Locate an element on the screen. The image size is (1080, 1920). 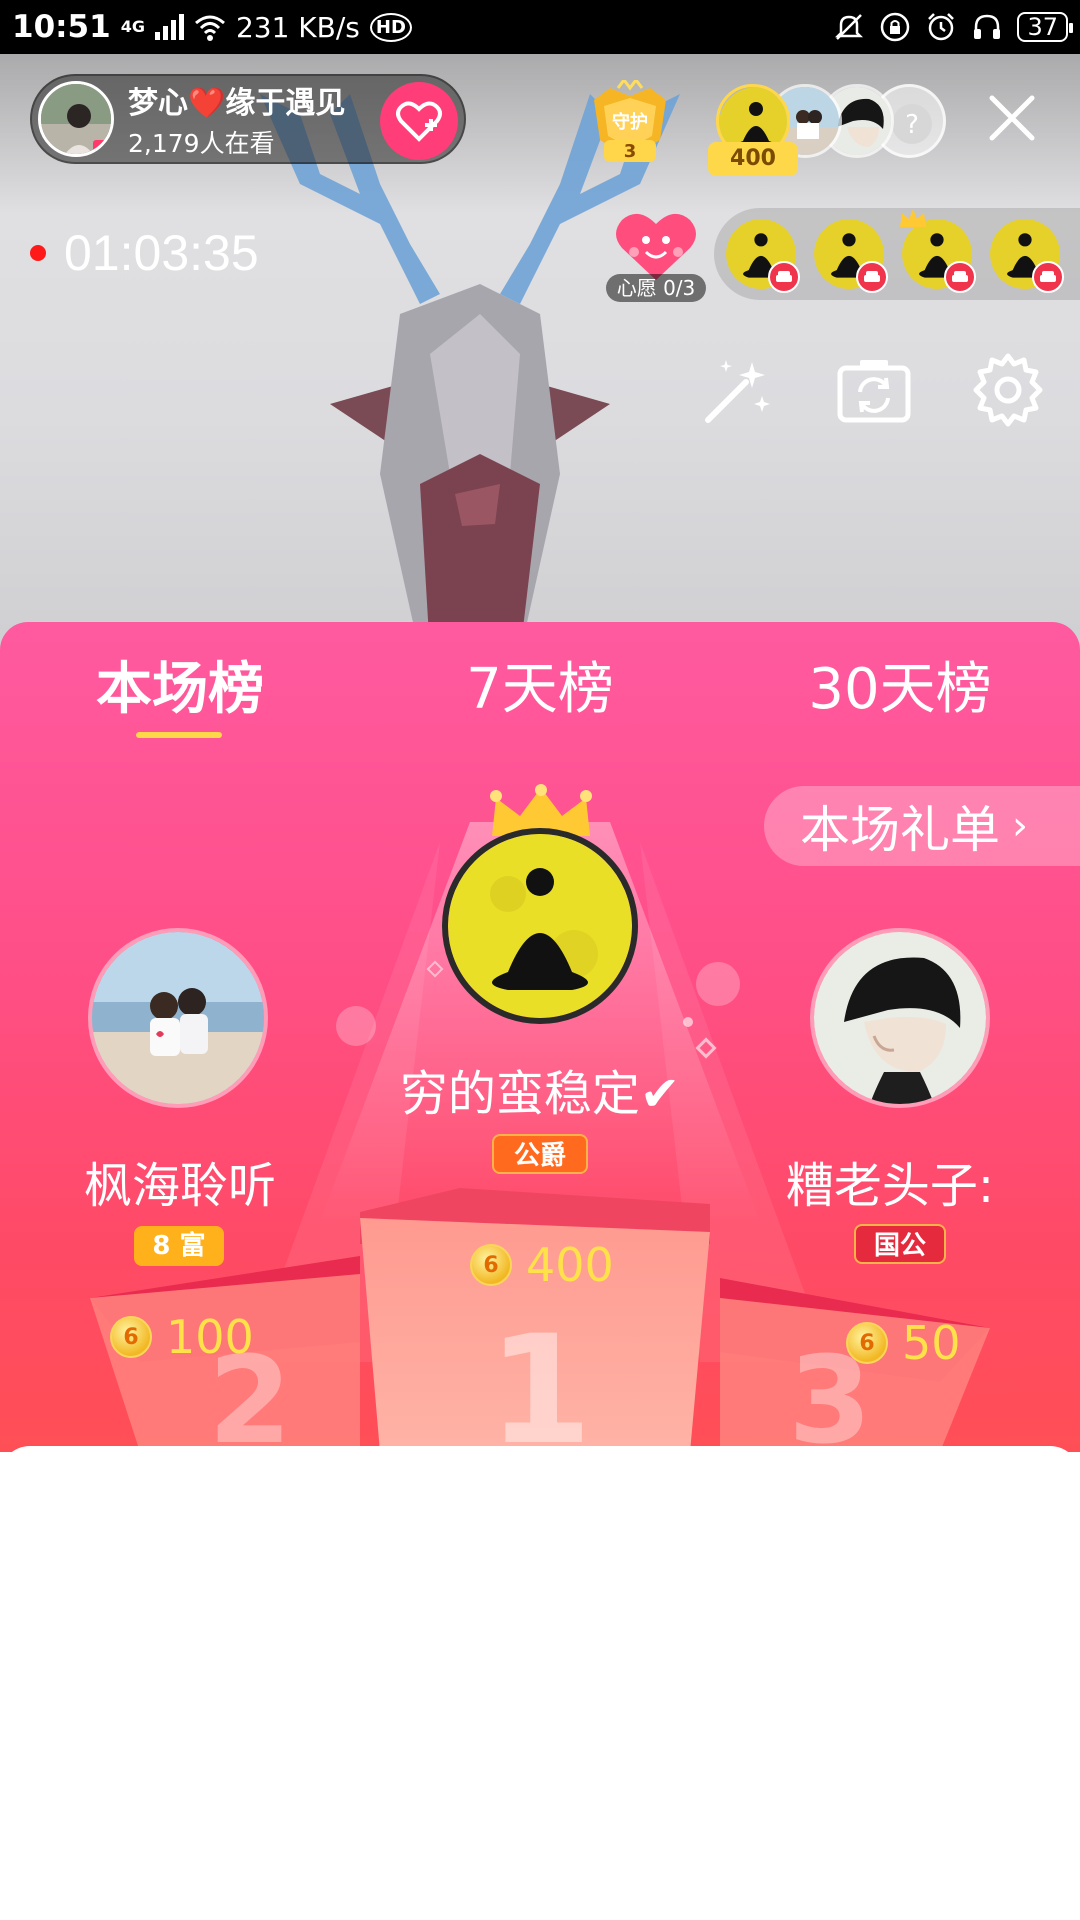
host-avatar is located at coordinates (76, 119).